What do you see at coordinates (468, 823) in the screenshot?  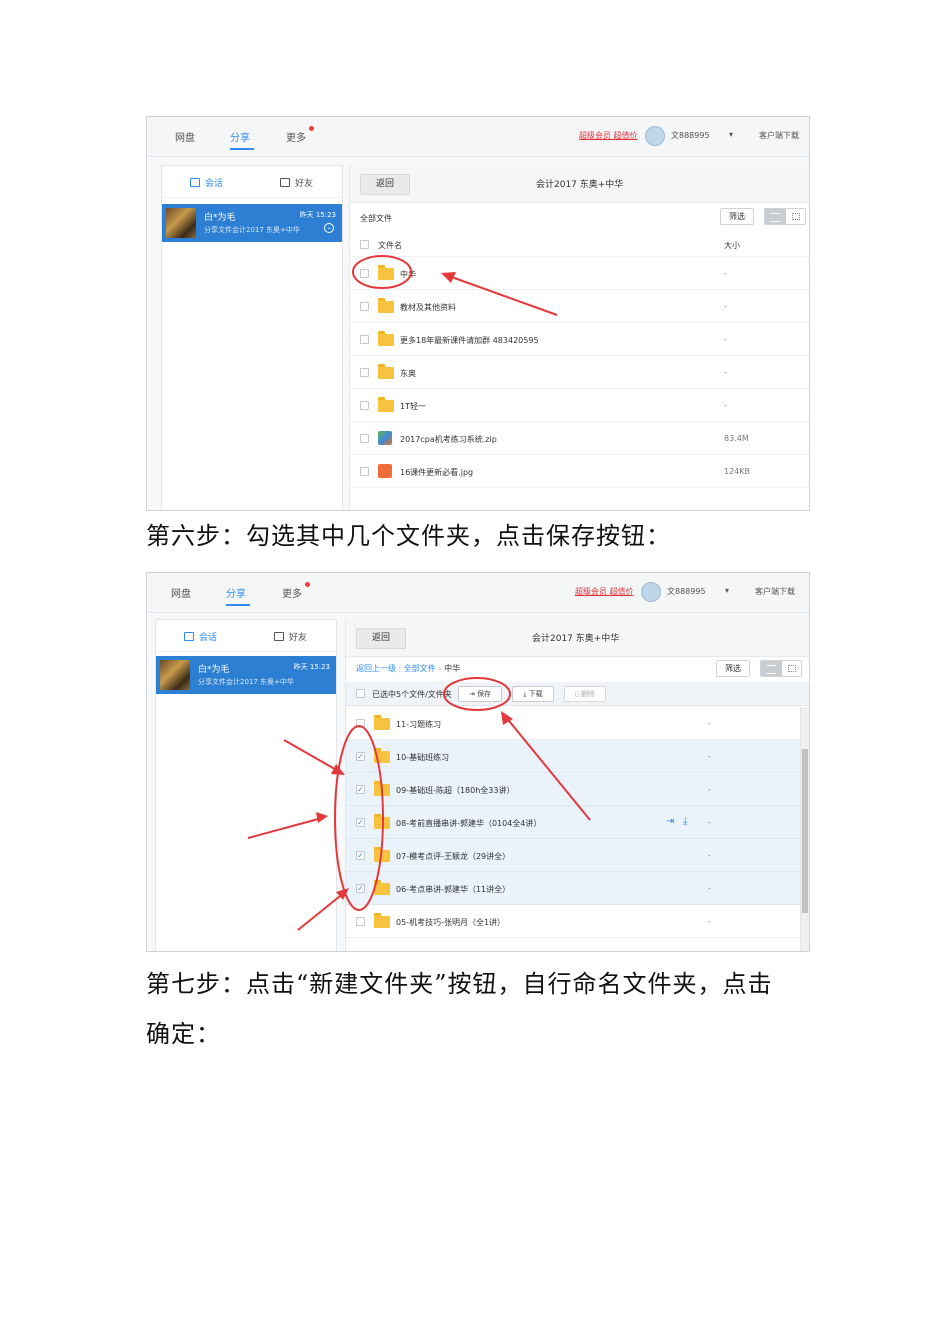 I see `file-name: 08-考前直播串讲-郭建华（0104全4讲）` at bounding box center [468, 823].